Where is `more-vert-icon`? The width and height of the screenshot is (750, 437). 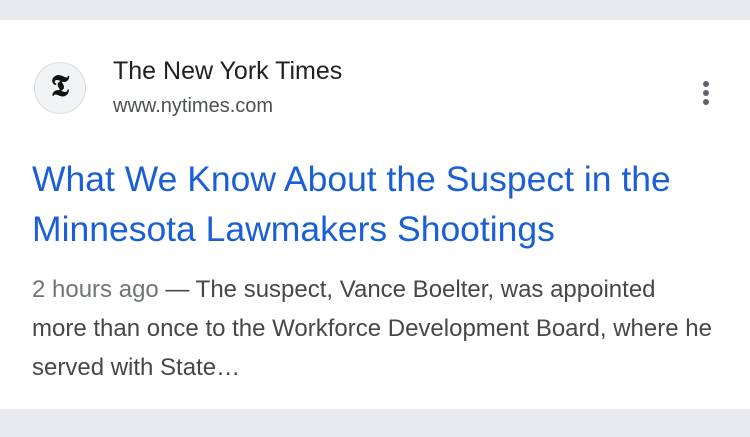 more-vert-icon is located at coordinates (706, 93).